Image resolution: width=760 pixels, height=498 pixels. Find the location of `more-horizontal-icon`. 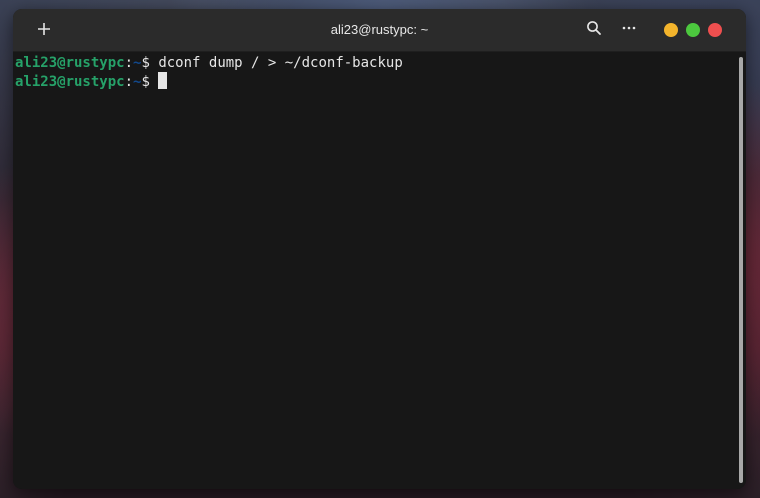

more-horizontal-icon is located at coordinates (629, 30).